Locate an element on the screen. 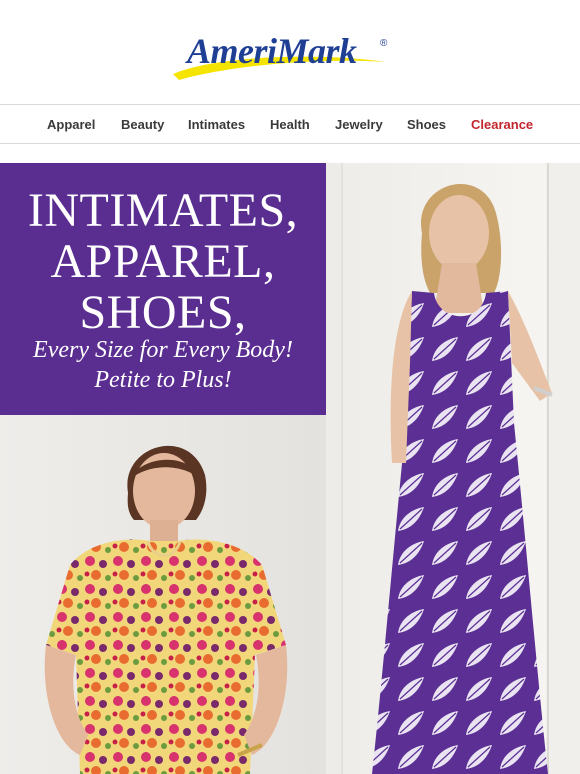  subline-line: Every Size for Every Body! is located at coordinates (163, 350).